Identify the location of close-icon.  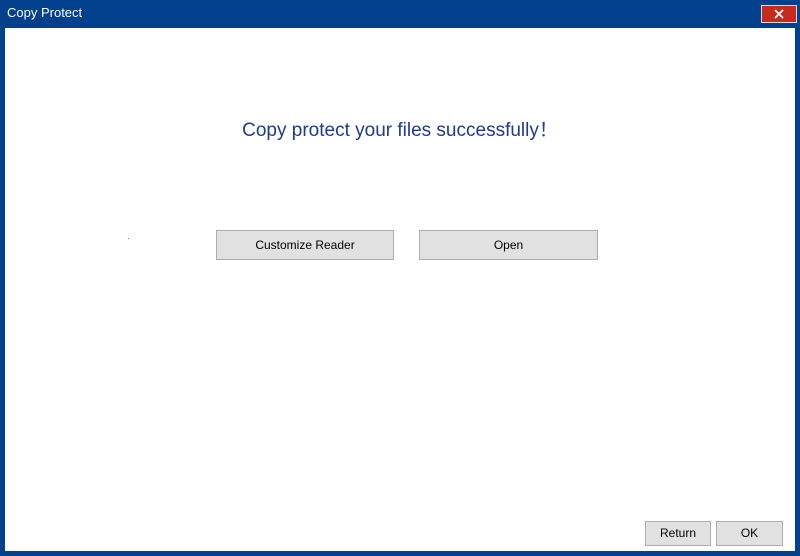
(779, 14).